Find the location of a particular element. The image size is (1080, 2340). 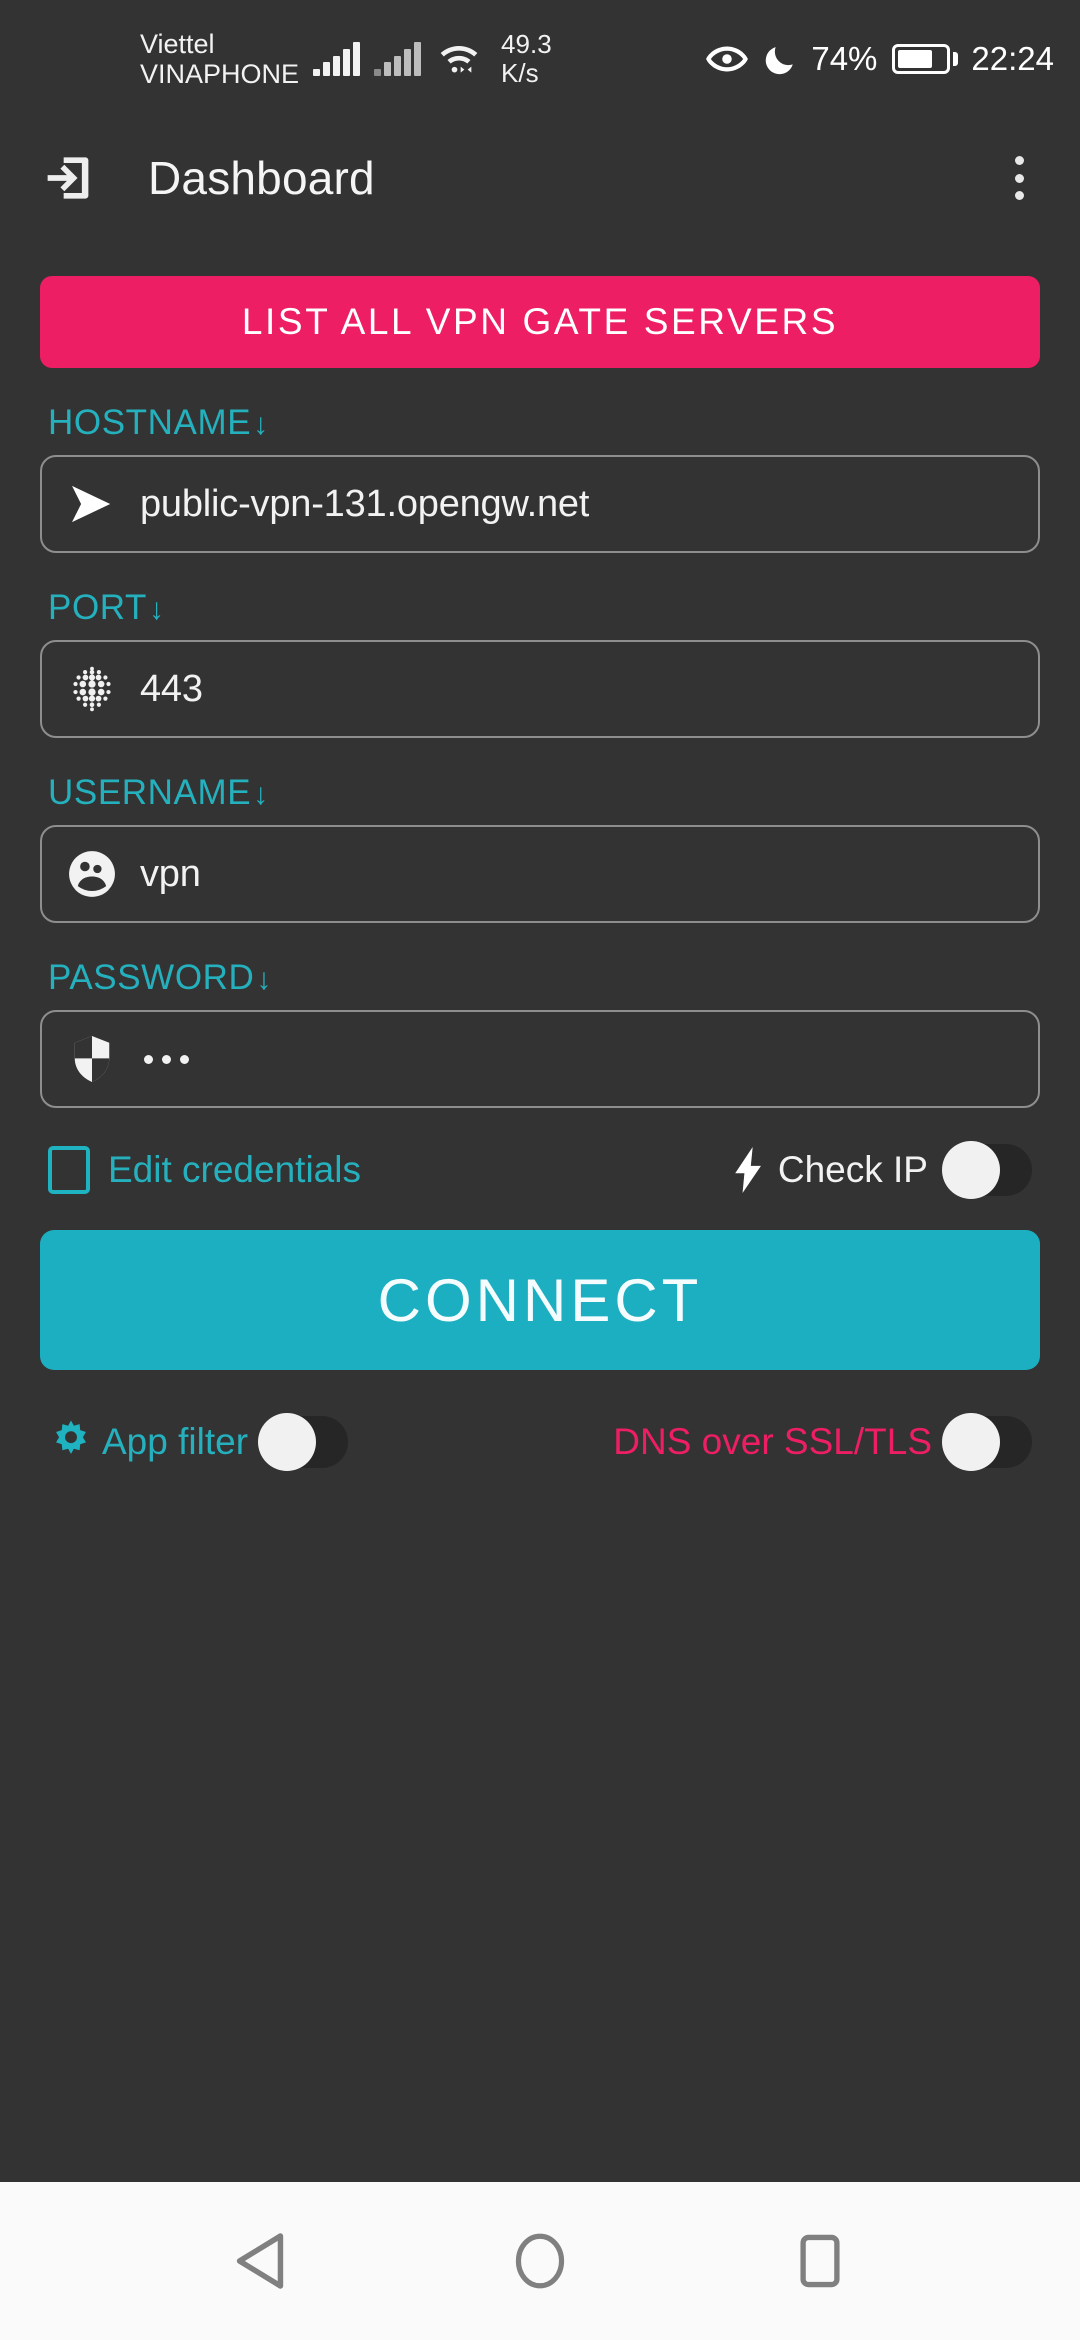

system-navigation-bar is located at coordinates (540, 2261).